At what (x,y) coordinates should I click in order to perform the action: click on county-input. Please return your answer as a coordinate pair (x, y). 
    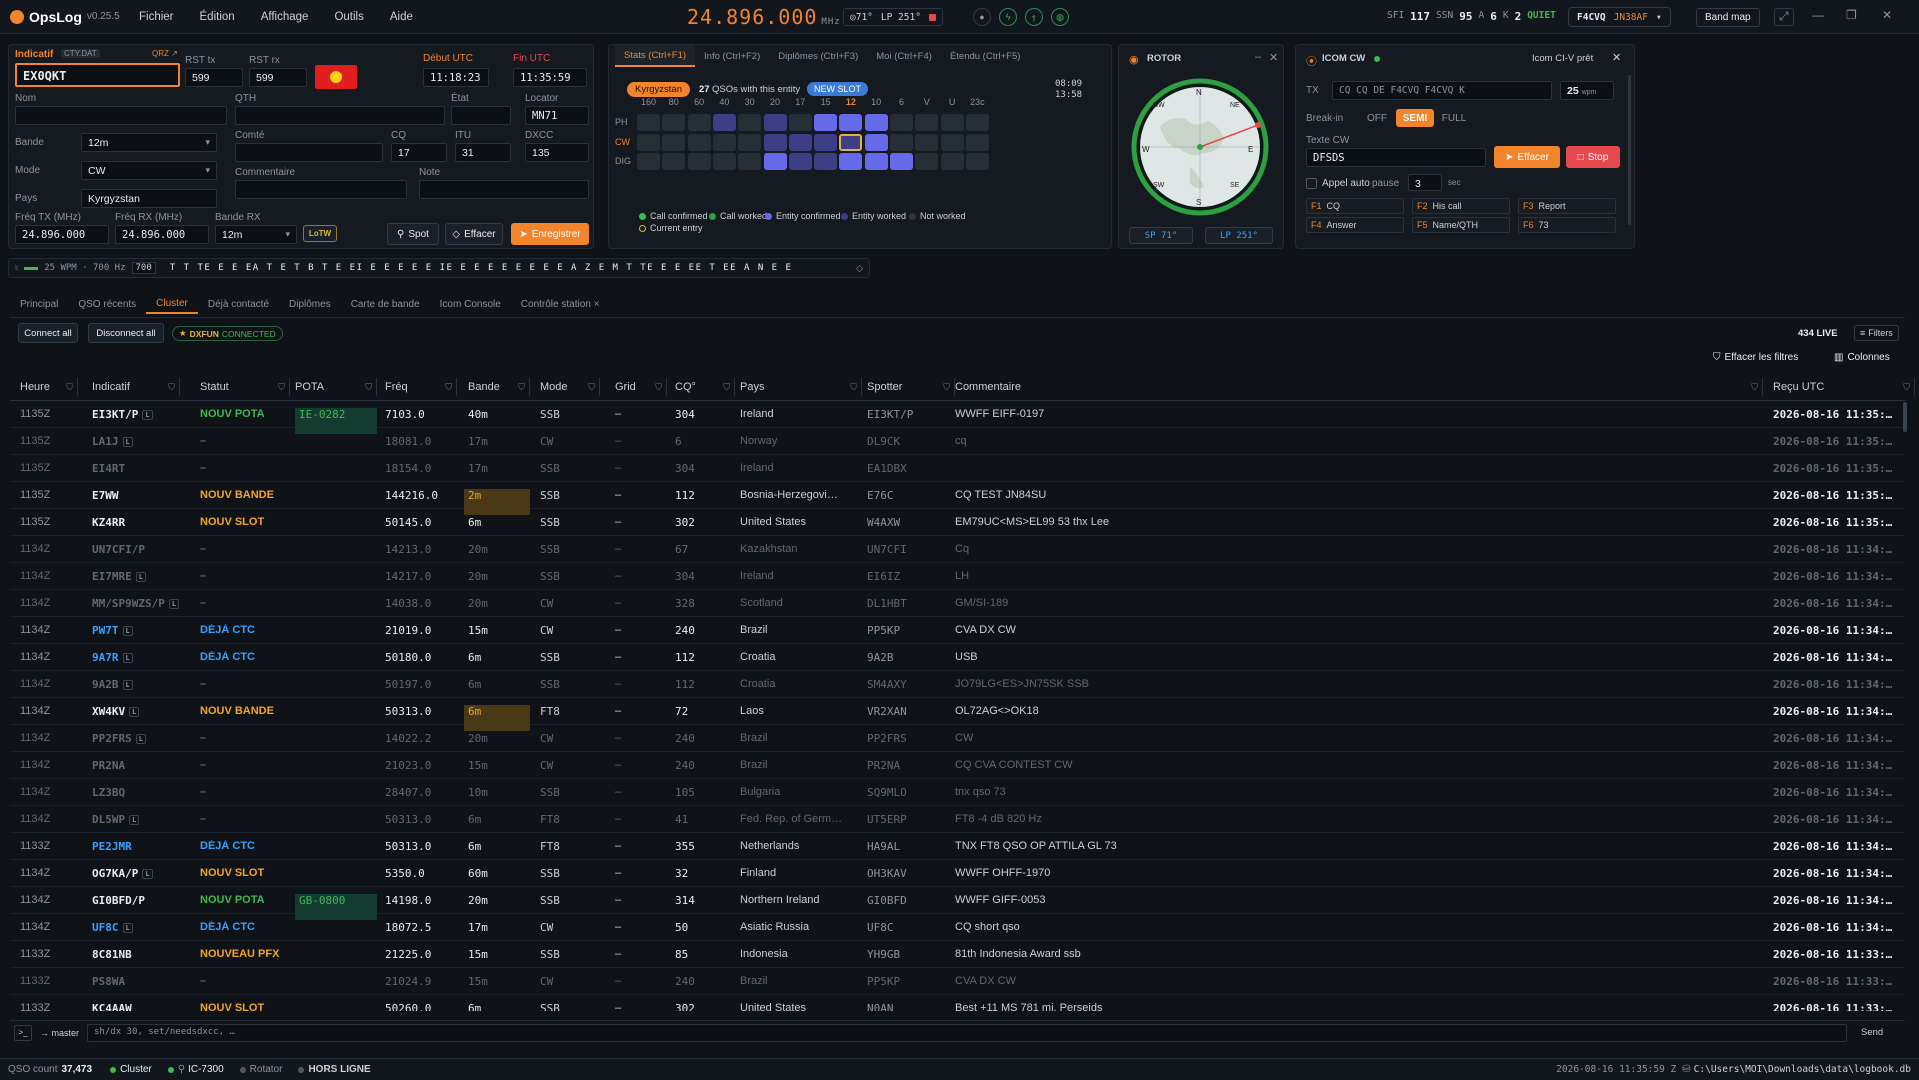
    Looking at the image, I should click on (309, 152).